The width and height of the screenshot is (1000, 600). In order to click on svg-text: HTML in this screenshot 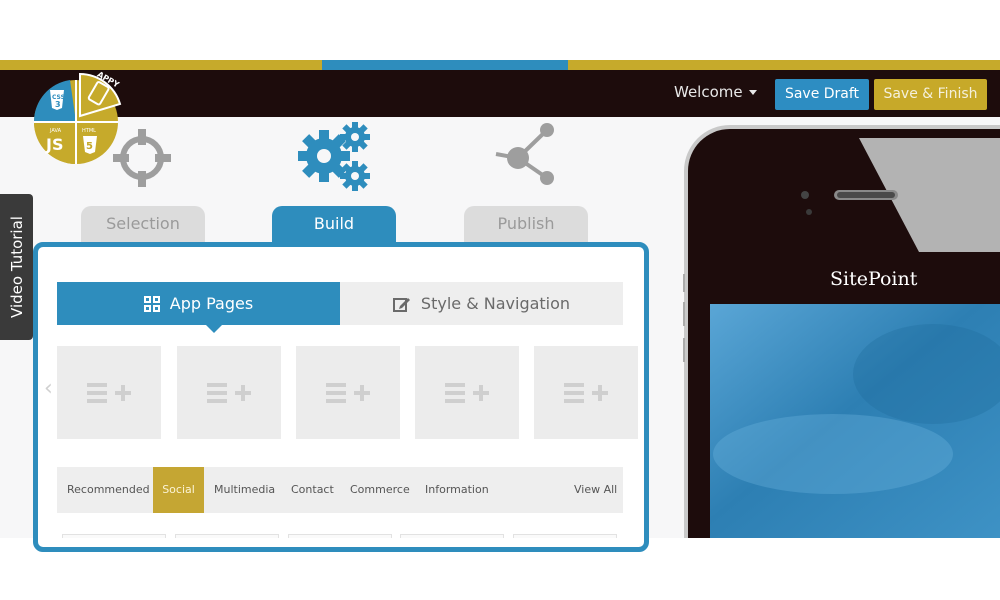, I will do `click(89, 131)`.